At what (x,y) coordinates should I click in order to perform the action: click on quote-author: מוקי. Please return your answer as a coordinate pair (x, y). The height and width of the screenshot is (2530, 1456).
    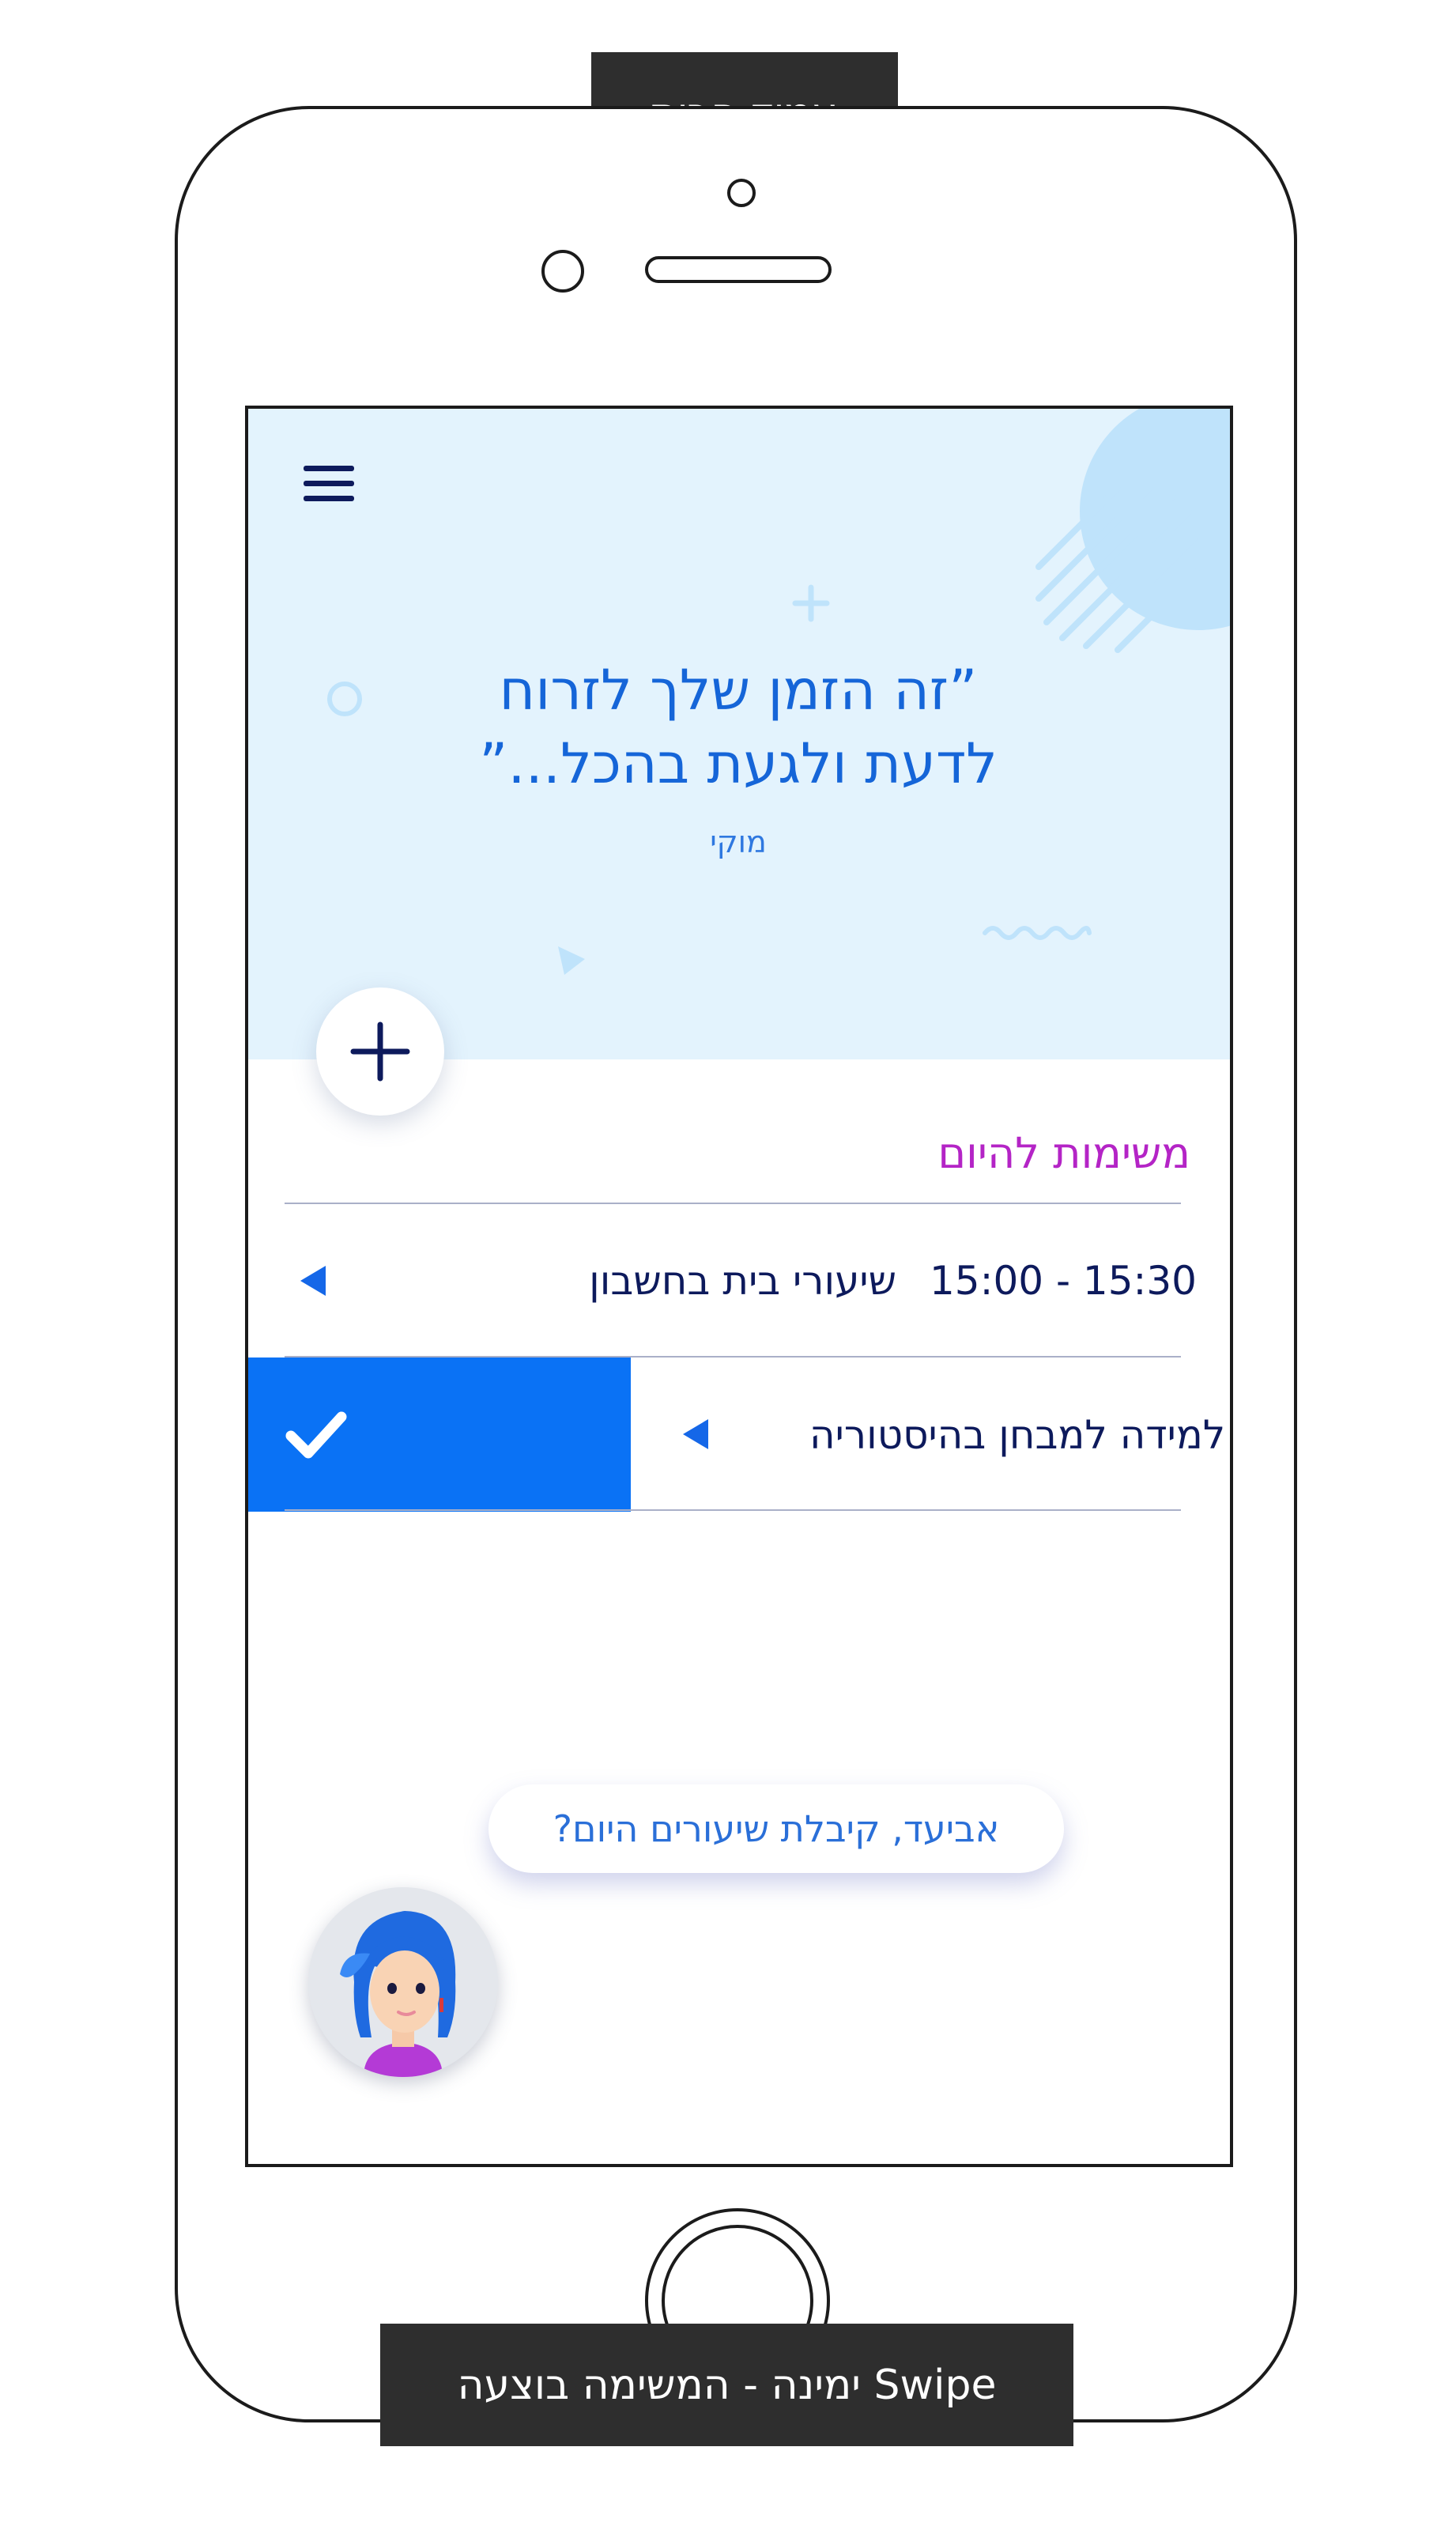
    Looking at the image, I should click on (738, 842).